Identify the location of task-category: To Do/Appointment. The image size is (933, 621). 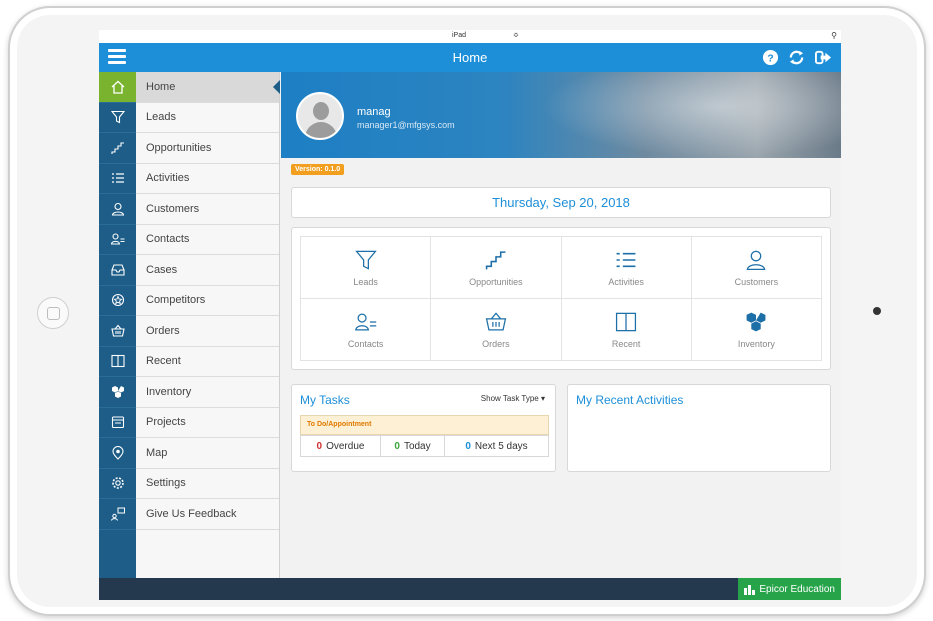
(424, 425).